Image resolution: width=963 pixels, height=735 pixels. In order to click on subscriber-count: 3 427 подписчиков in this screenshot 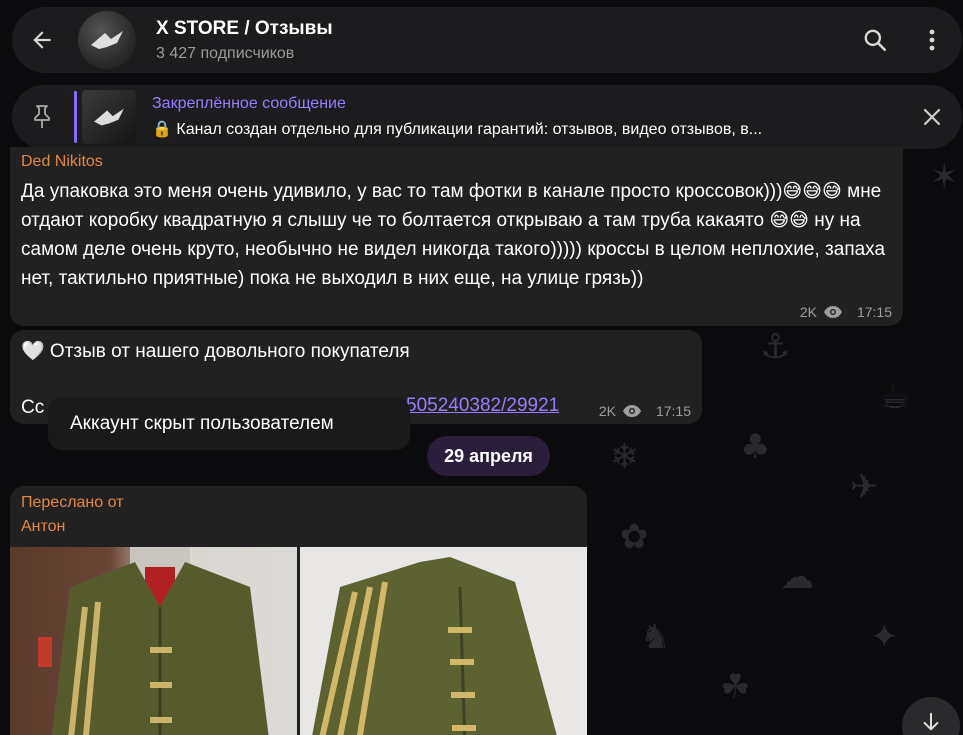, I will do `click(225, 53)`.